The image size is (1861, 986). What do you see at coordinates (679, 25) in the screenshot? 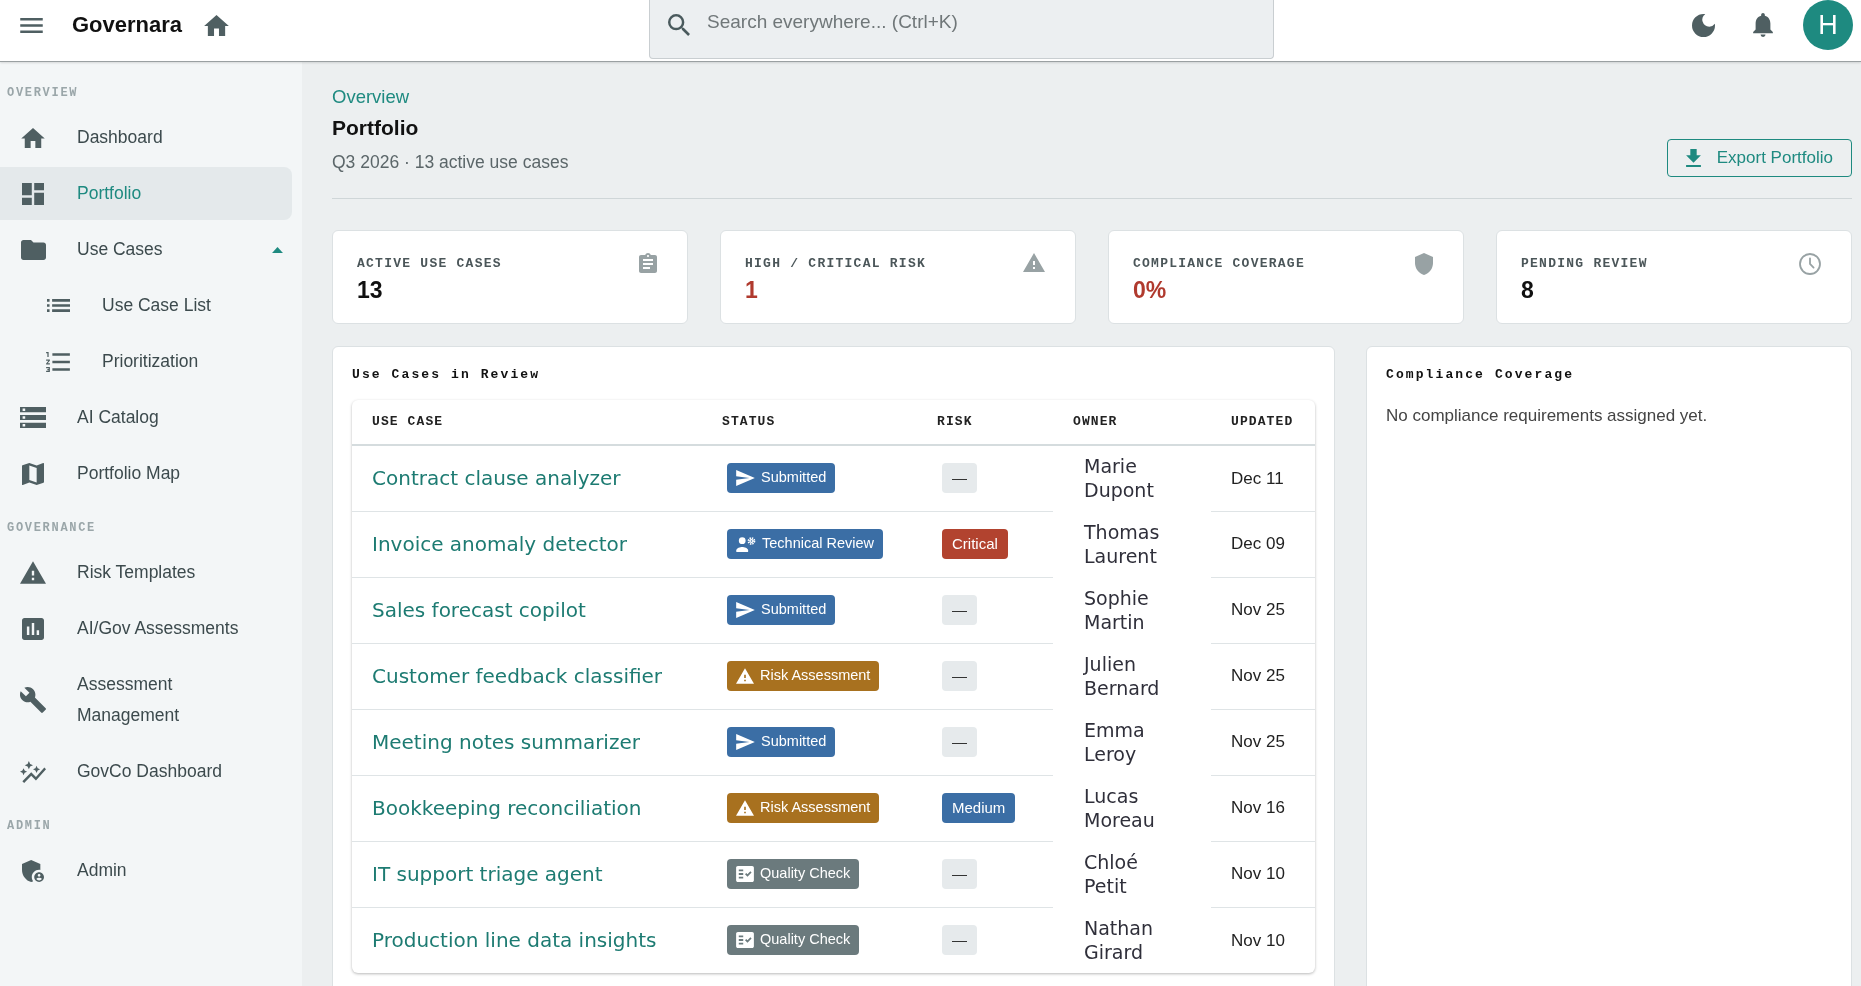
I see `search-icon` at bounding box center [679, 25].